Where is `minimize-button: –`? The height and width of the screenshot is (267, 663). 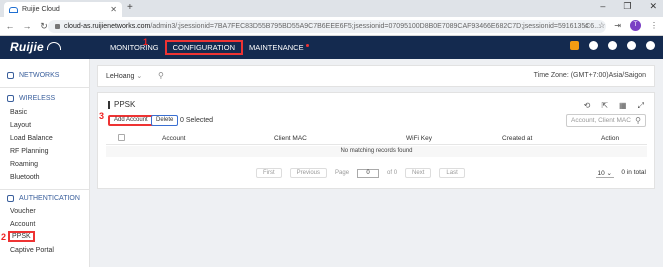 minimize-button: – is located at coordinates (602, 6).